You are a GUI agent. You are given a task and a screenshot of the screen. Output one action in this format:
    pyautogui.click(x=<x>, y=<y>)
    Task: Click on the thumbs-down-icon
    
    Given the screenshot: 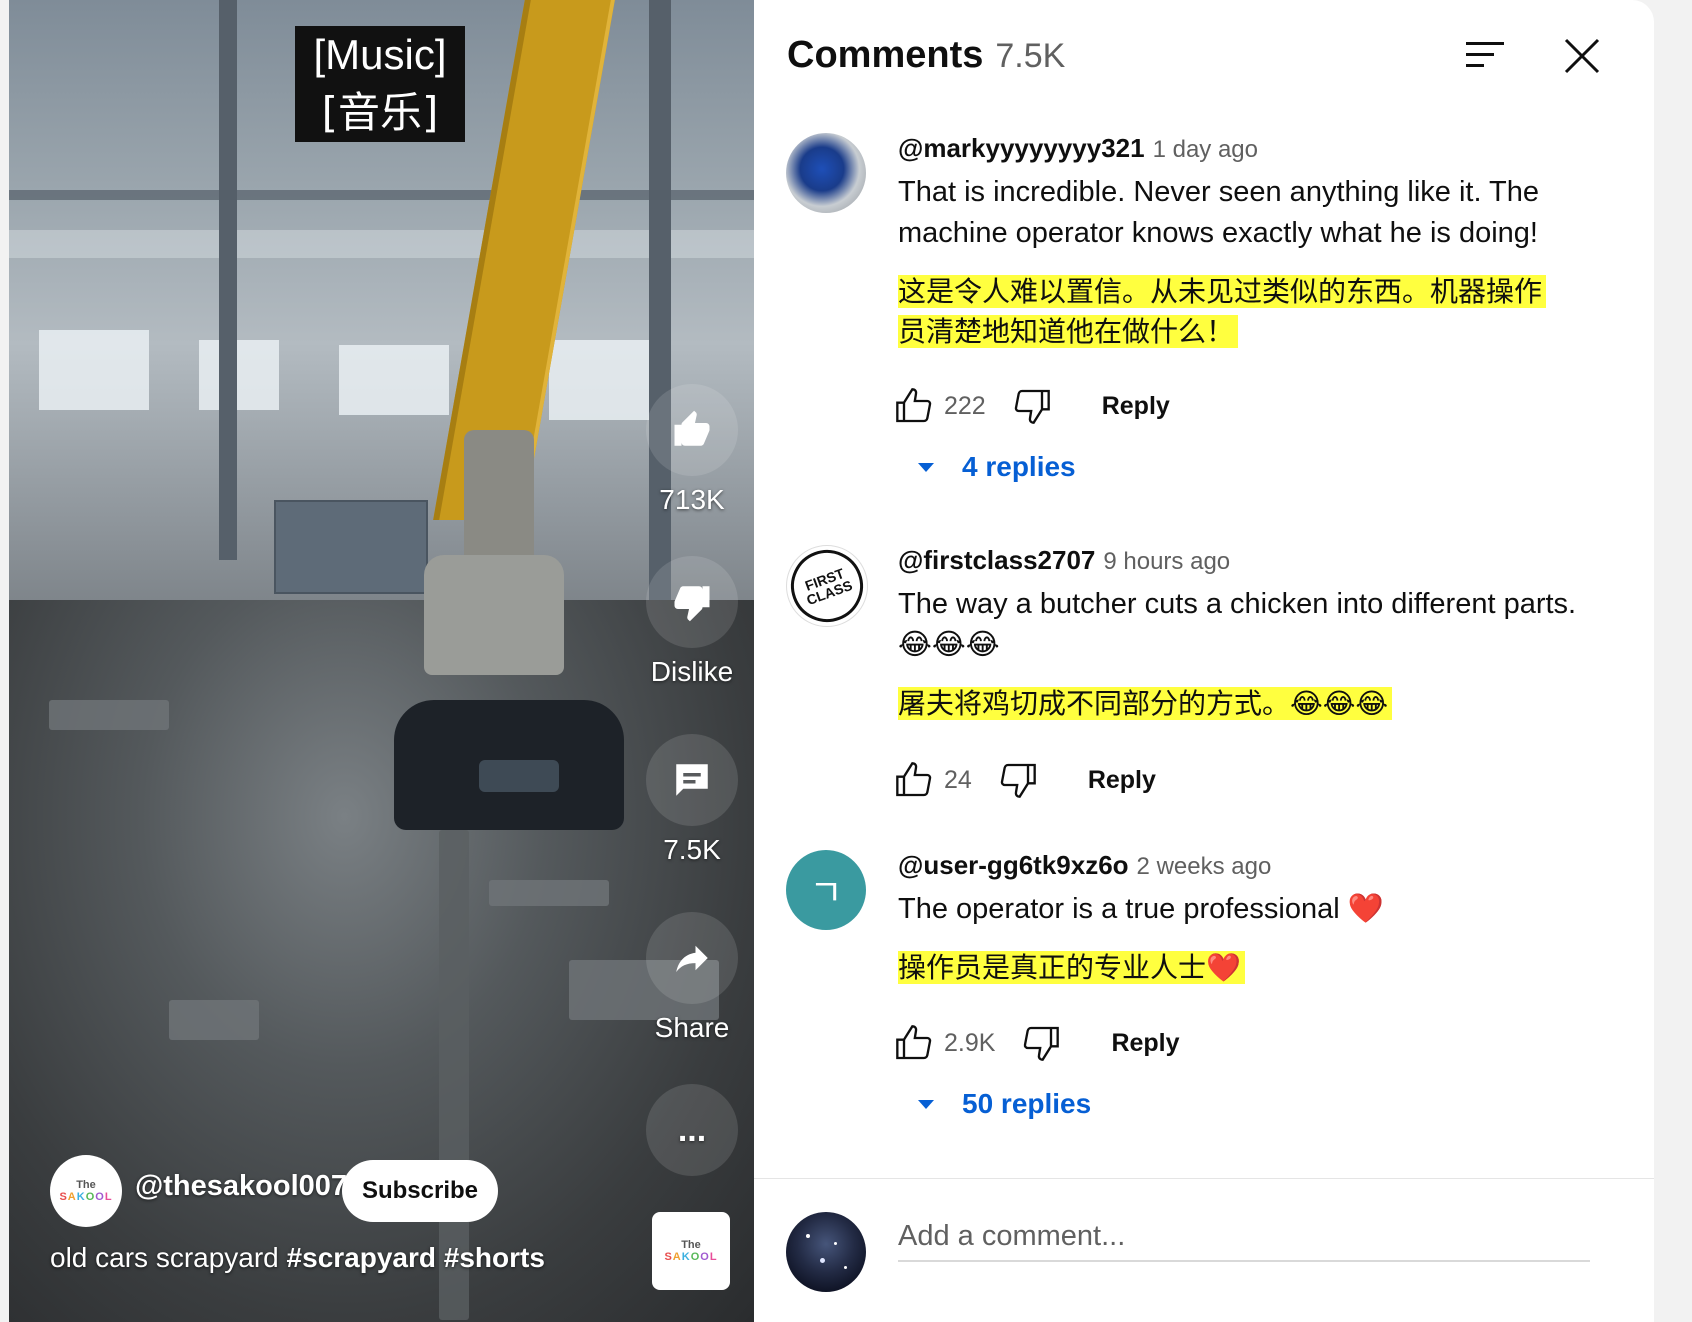 What is the action you would take?
    pyautogui.click(x=692, y=604)
    